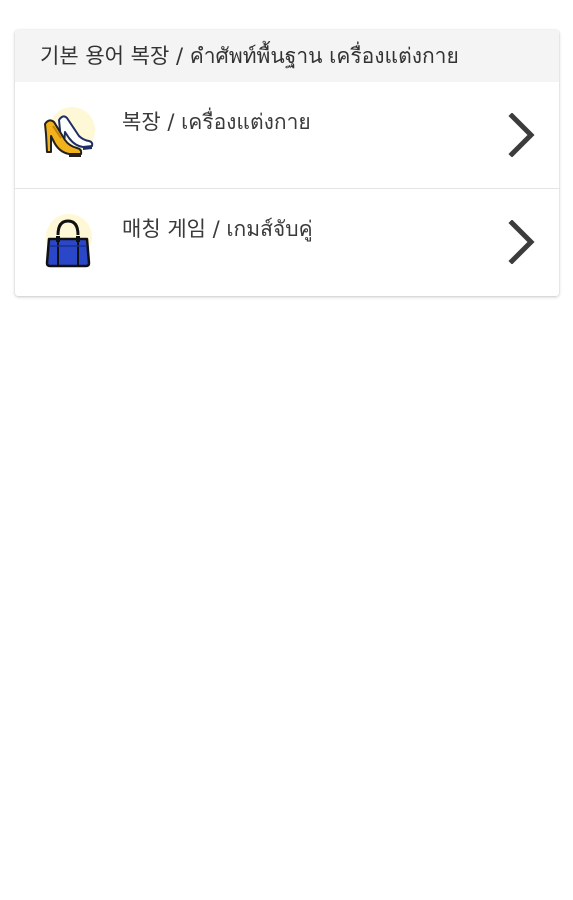 The image size is (573, 900). Describe the element at coordinates (249, 55) in the screenshot. I see `card-title: 기본 용어 복장 / คำศัพท์พื้นฐาน เครื่องแต่งกาย` at that location.